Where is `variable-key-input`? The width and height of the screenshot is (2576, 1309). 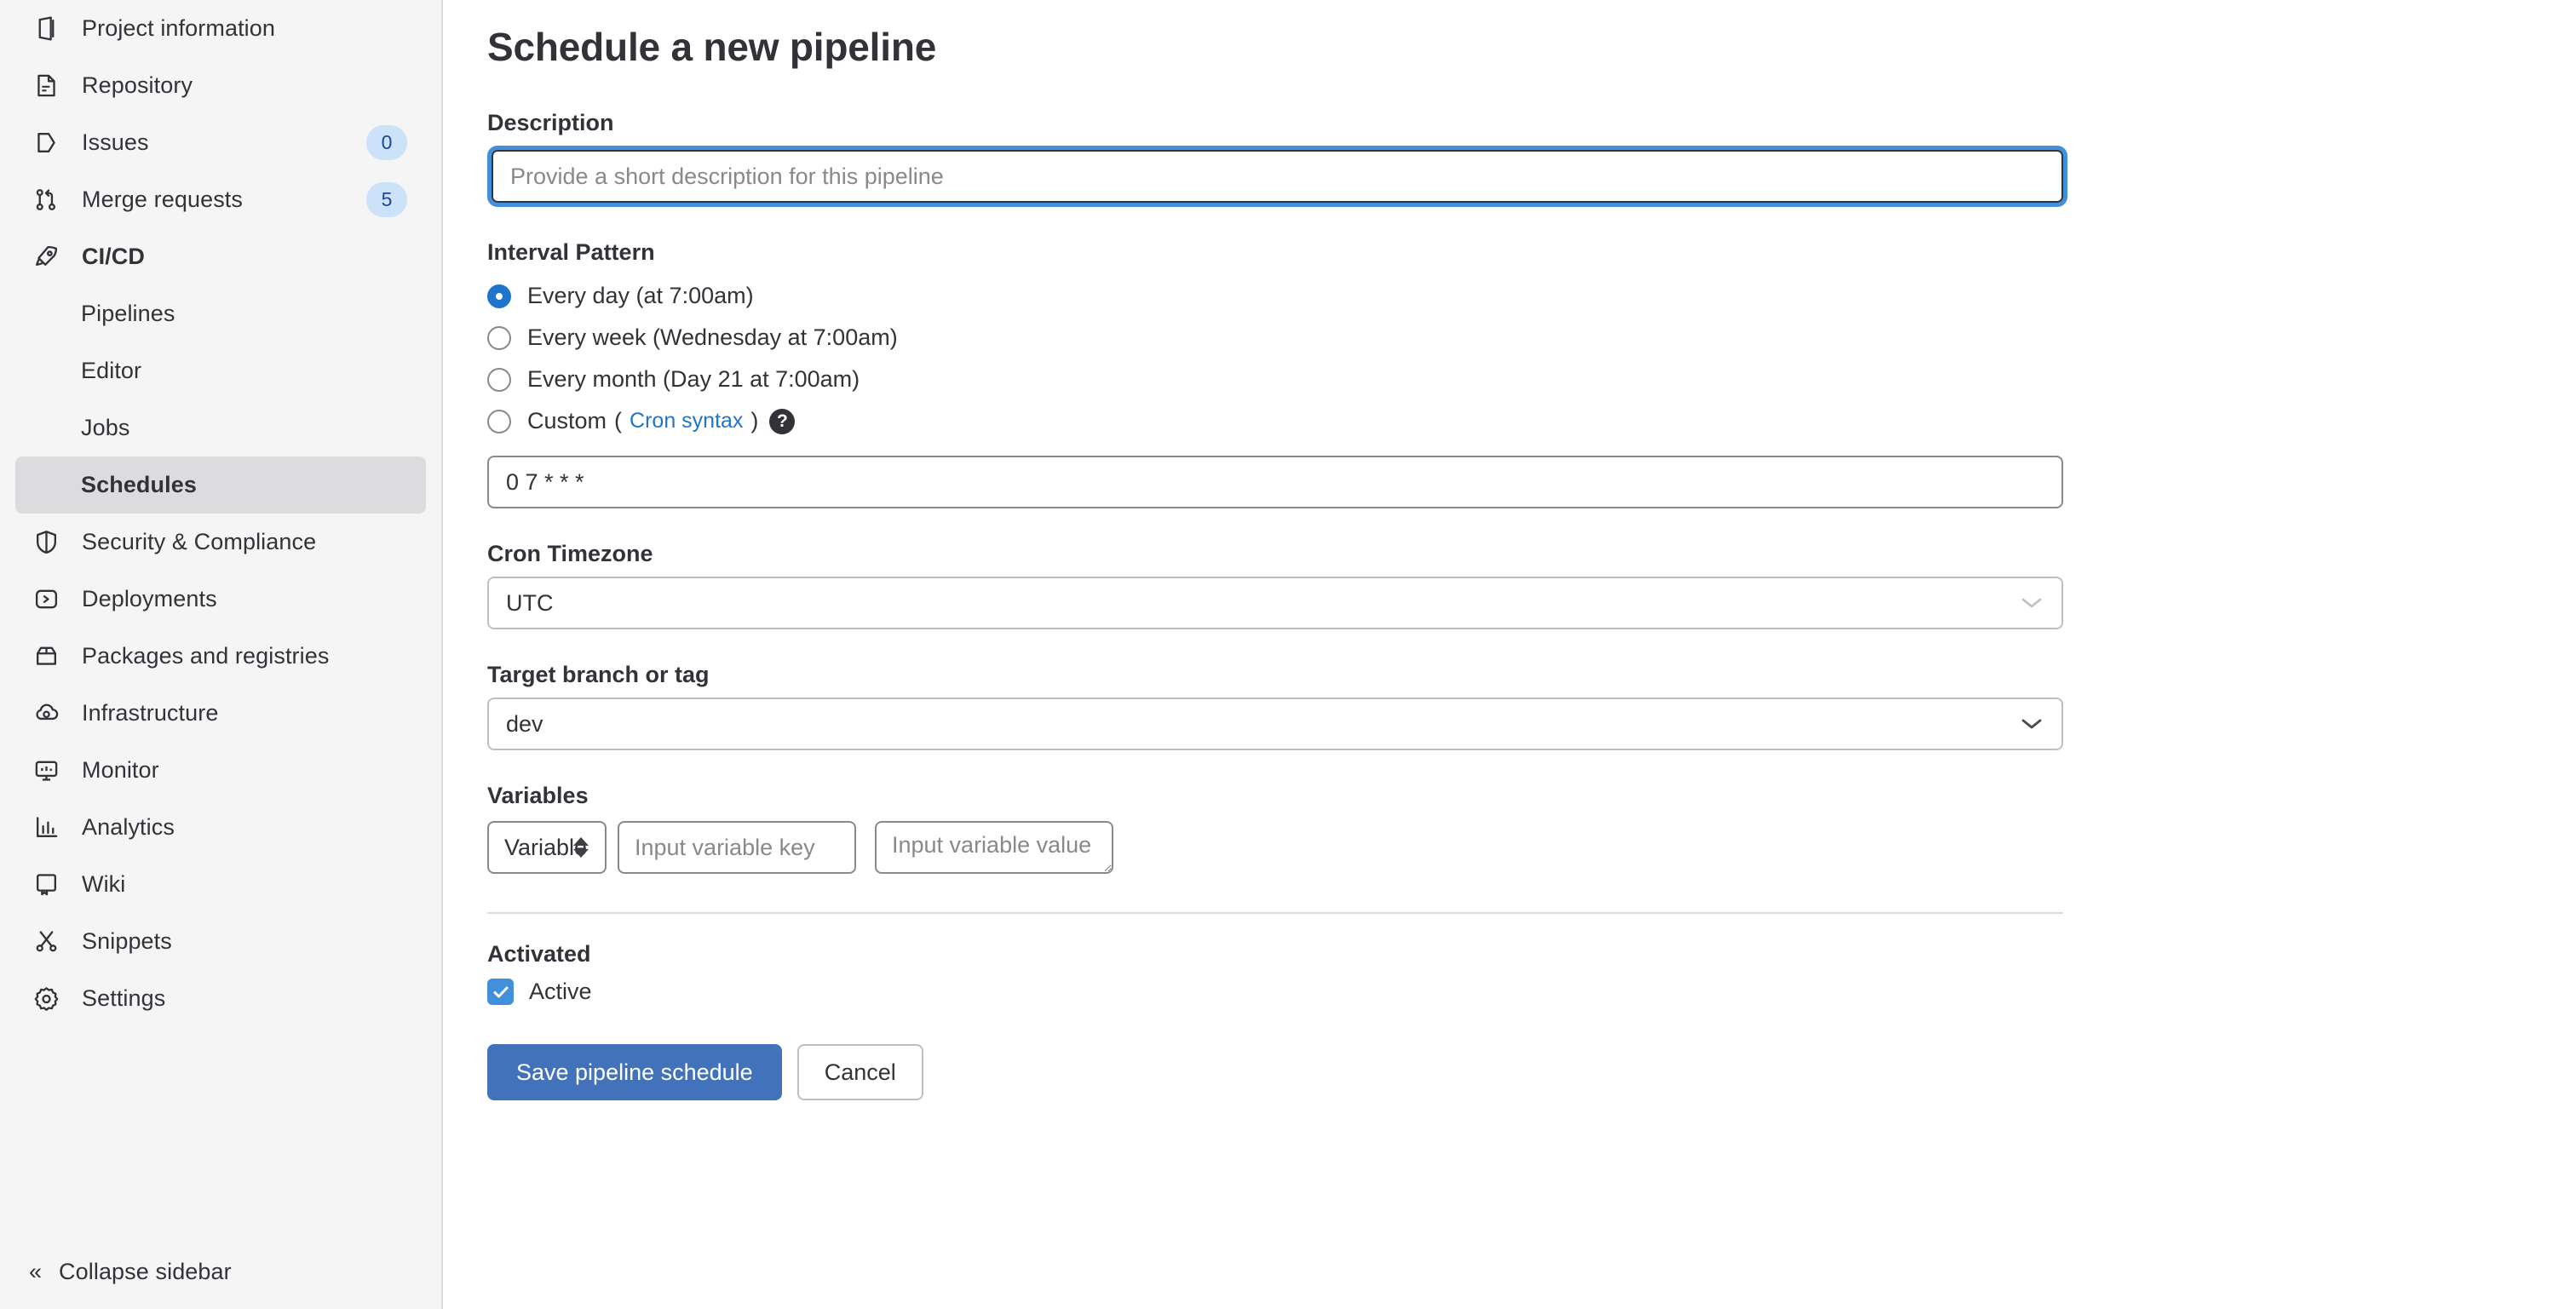
variable-key-input is located at coordinates (737, 848).